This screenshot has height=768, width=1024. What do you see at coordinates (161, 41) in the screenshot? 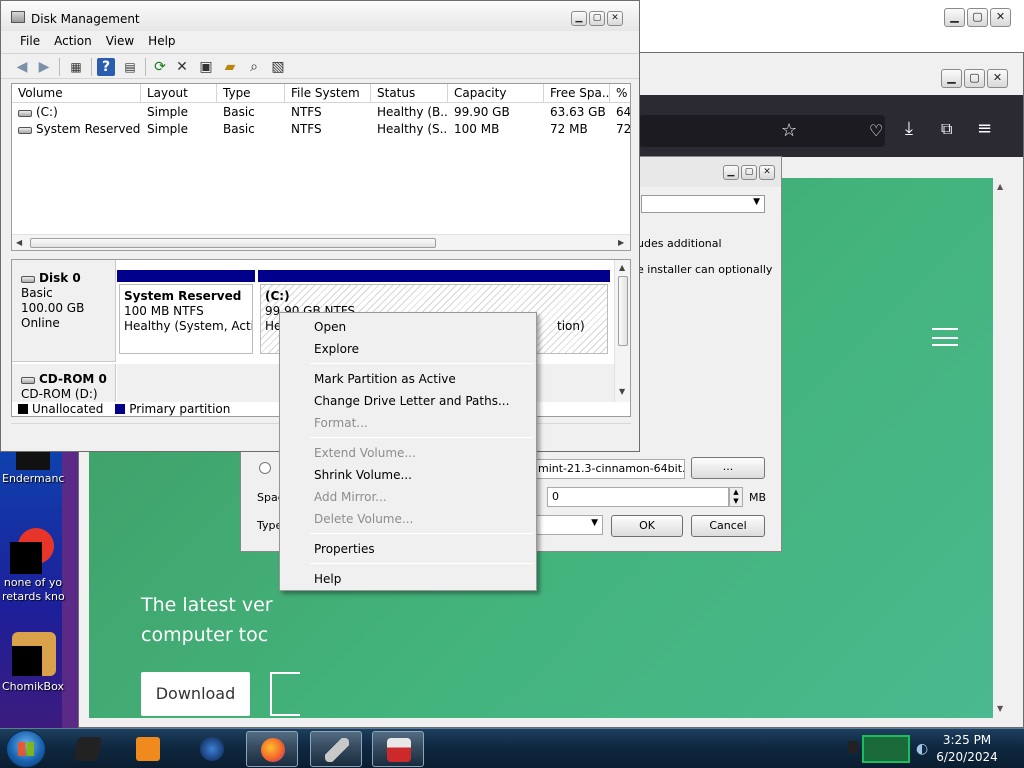
I see `menu-help: Help` at bounding box center [161, 41].